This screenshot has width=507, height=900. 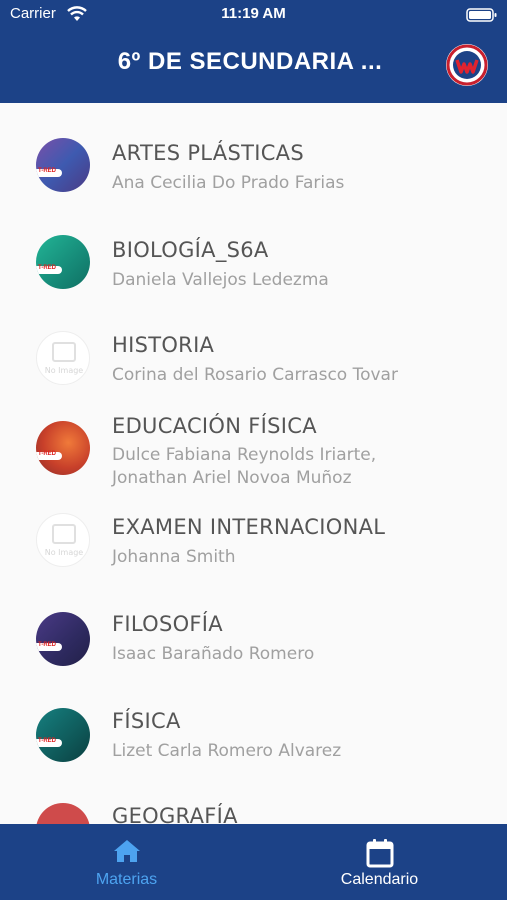 What do you see at coordinates (228, 183) in the screenshot?
I see `course-teacher: Ana Cecilia Do Prado Farias` at bounding box center [228, 183].